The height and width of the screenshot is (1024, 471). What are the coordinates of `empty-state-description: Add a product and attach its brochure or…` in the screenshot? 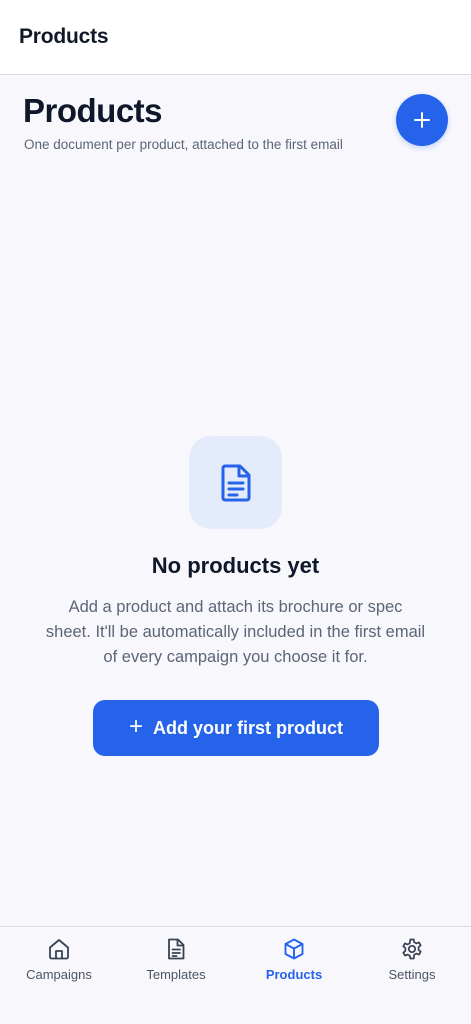 It's located at (235, 632).